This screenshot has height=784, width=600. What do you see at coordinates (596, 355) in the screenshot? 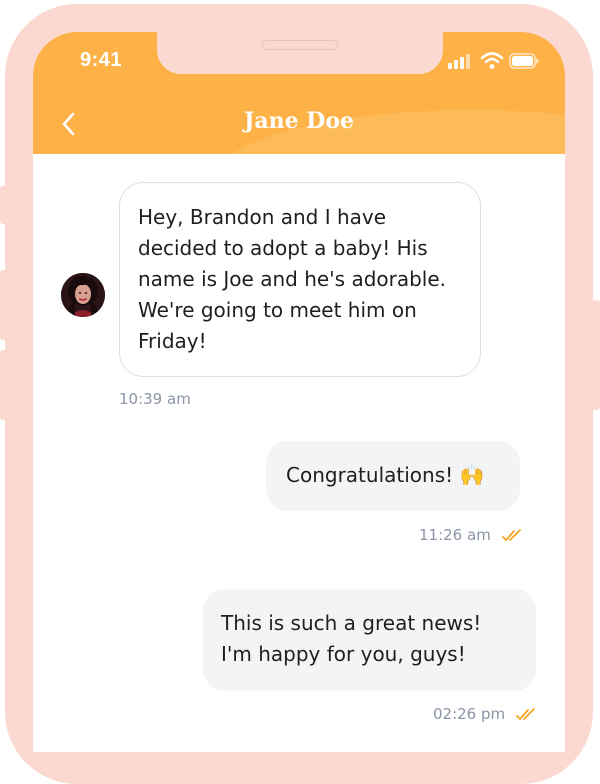
I see `side-button-power` at bounding box center [596, 355].